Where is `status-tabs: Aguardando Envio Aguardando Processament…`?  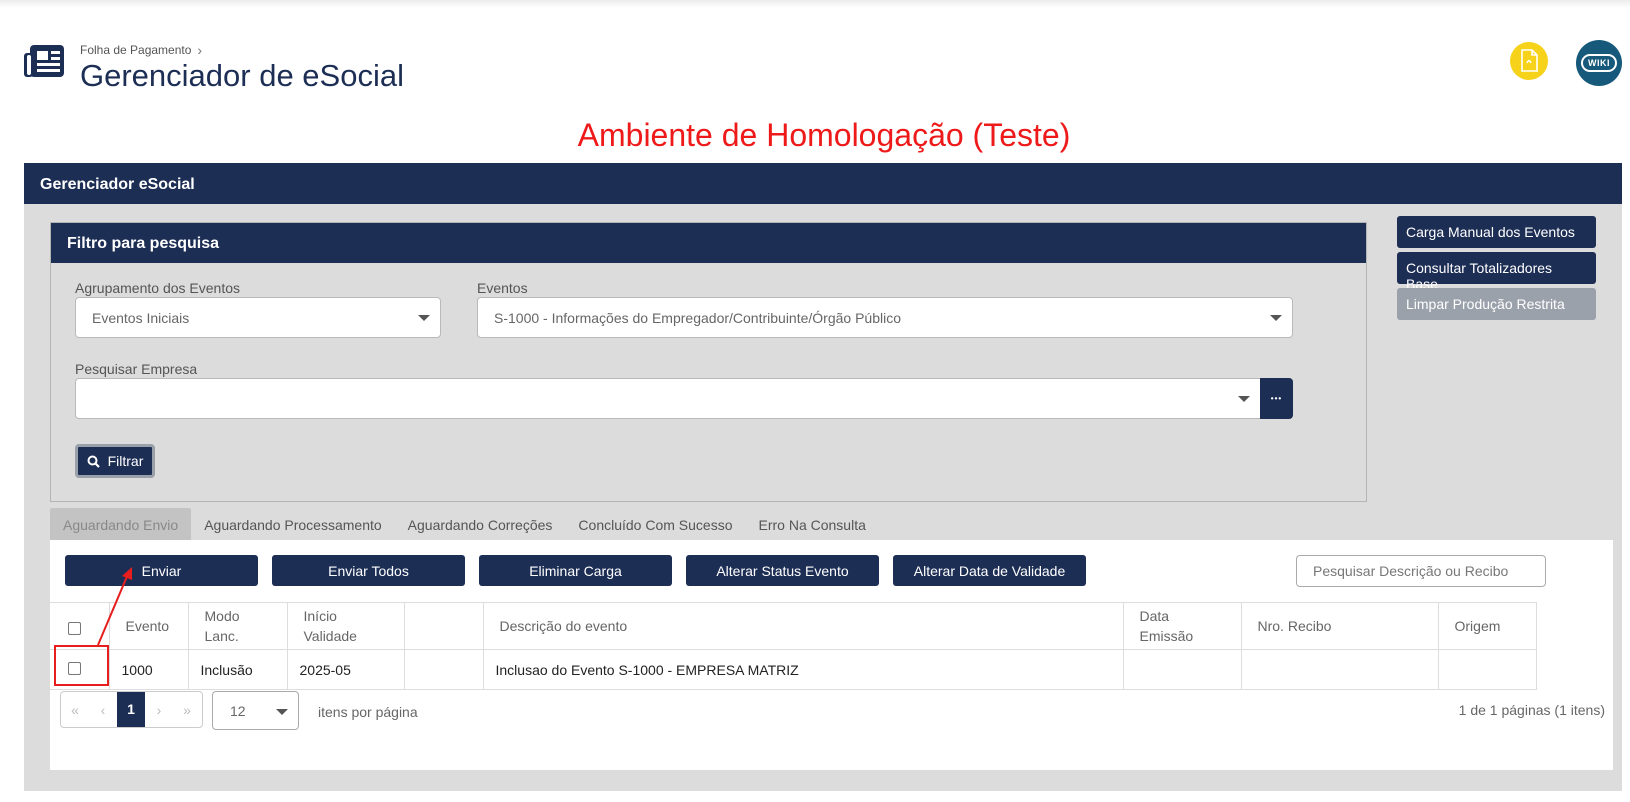
status-tabs: Aguardando Envio Aguardando Processament… is located at coordinates (464, 524).